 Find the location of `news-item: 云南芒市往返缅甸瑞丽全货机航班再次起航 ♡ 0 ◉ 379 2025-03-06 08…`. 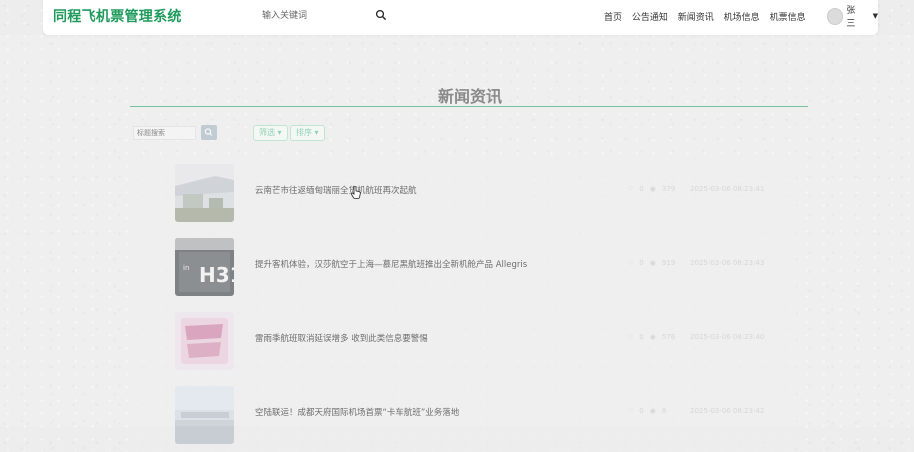

news-item: 云南芒市往返缅甸瑞丽全货机航班再次起航 ♡ 0 ◉ 379 2025-03-06 08… is located at coordinates (468, 193).